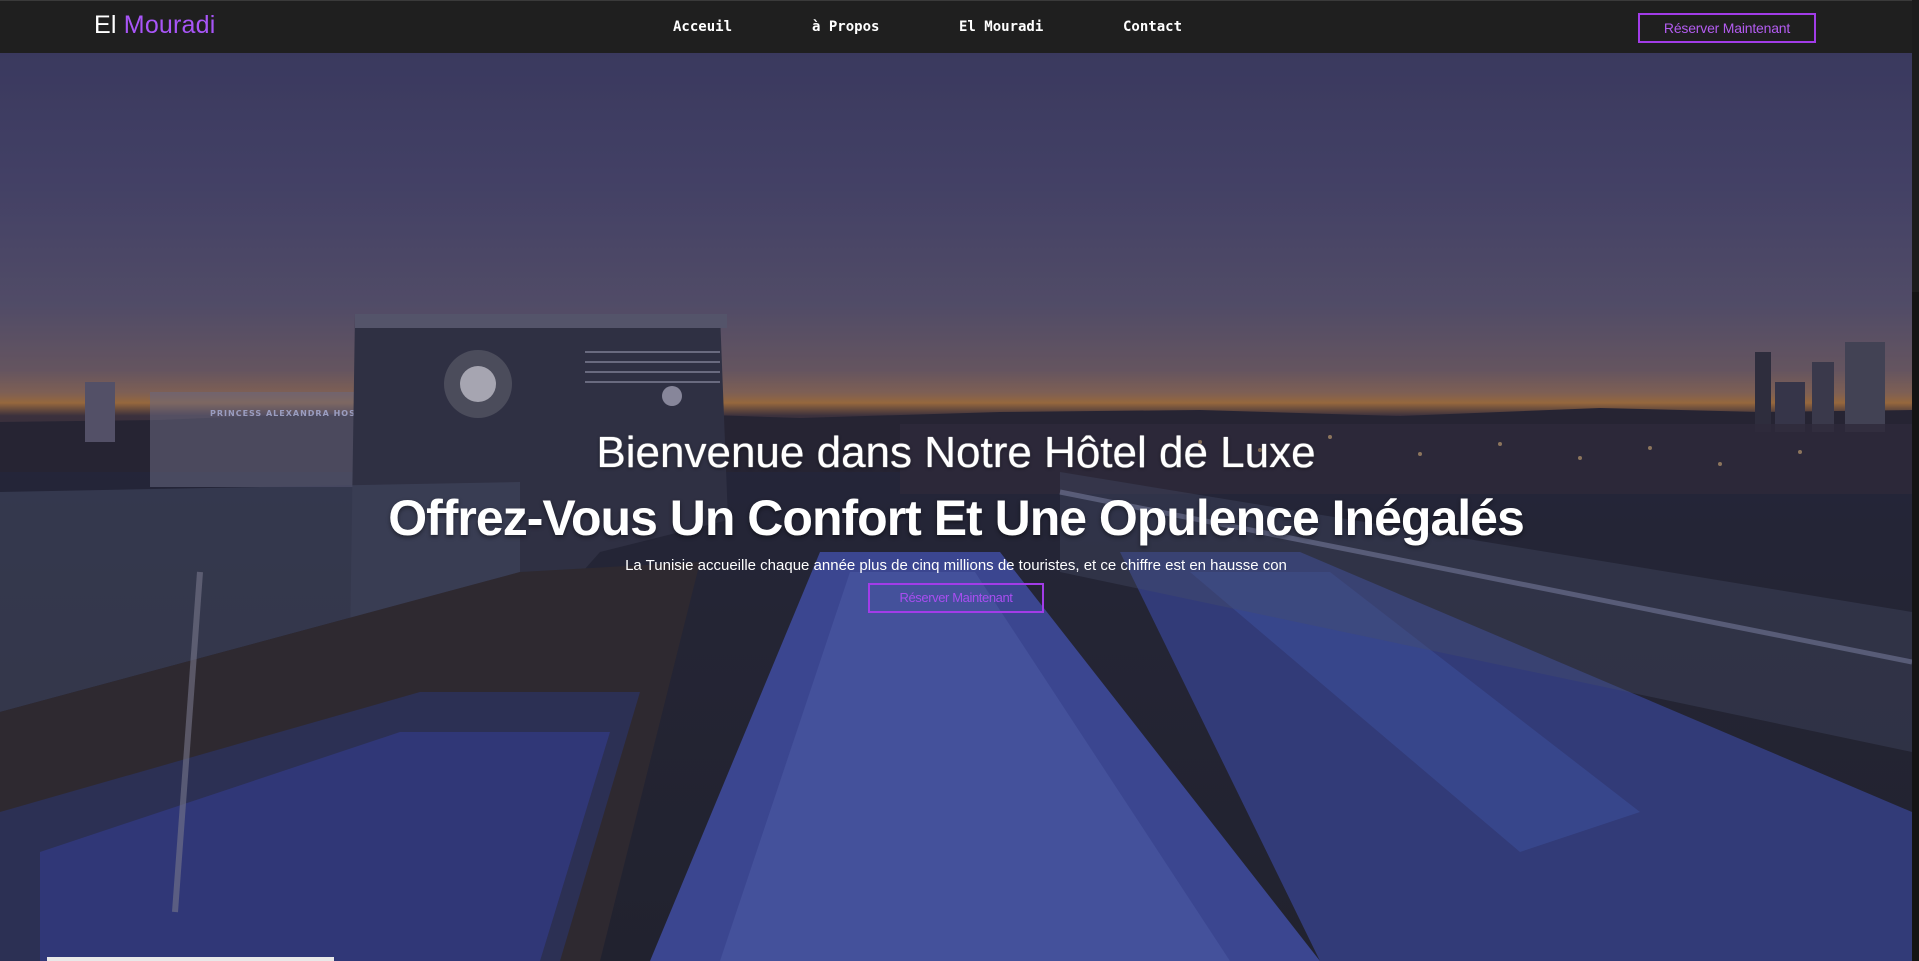 Image resolution: width=1919 pixels, height=961 pixels. Describe the element at coordinates (1727, 28) in the screenshot. I see `reserve-now-nav-button: Réserver Maintenant` at that location.